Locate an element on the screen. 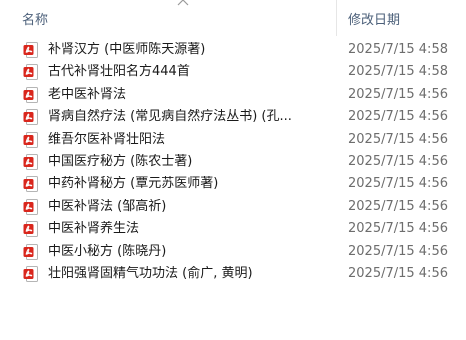 Image resolution: width=466 pixels, height=340 pixels. file-row: 中国医疗秘方 (陈农士著) 2025/7/15 4:56 is located at coordinates (233, 162).